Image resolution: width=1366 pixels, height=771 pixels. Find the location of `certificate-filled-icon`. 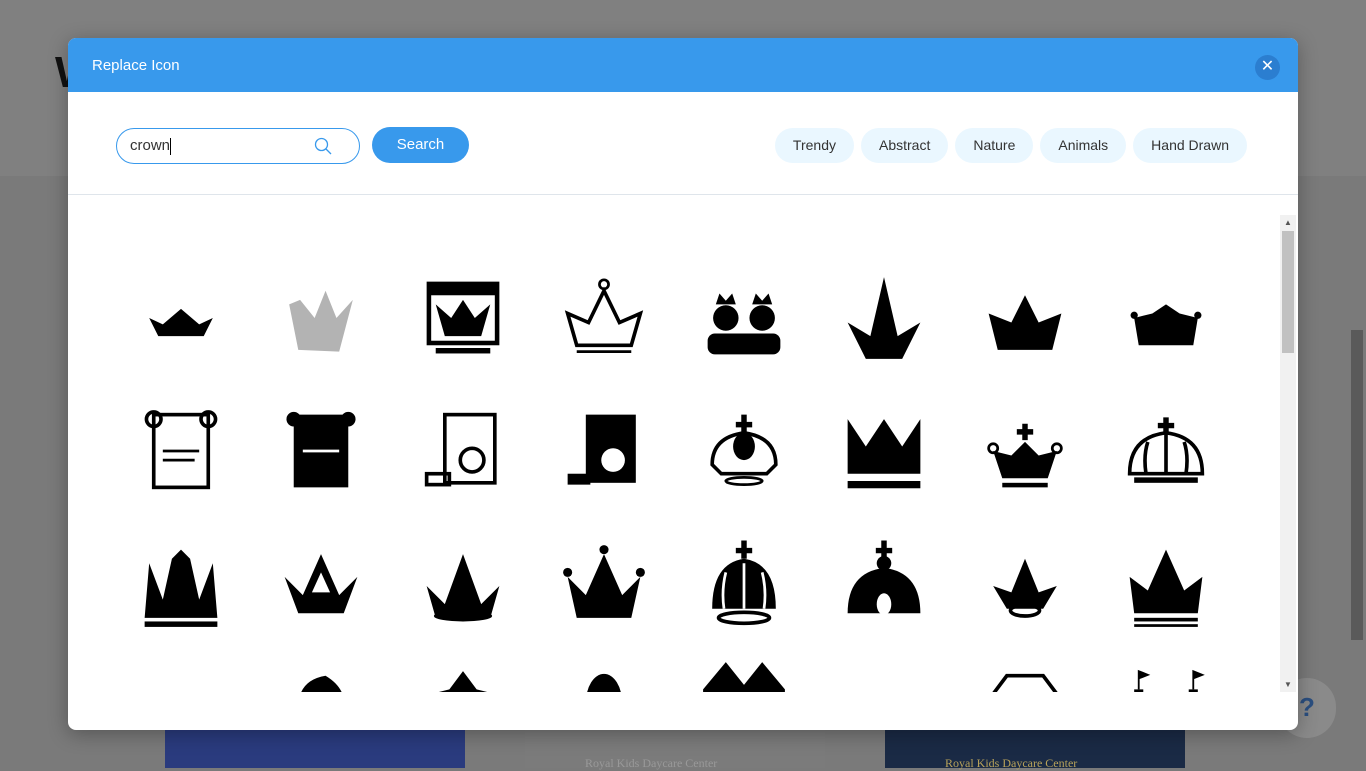

certificate-filled-icon is located at coordinates (601, 449).